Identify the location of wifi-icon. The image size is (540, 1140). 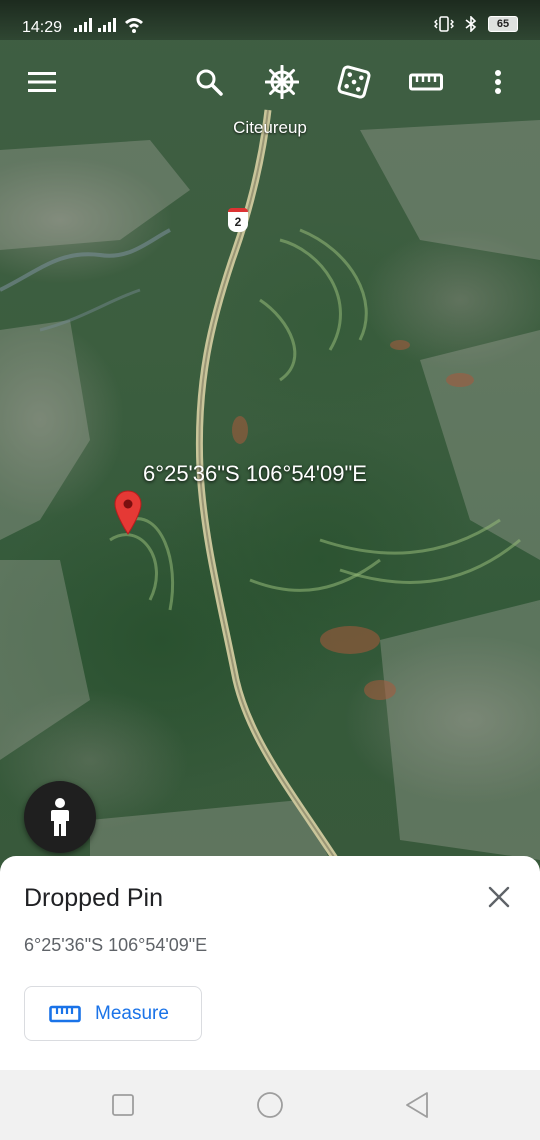
(134, 25).